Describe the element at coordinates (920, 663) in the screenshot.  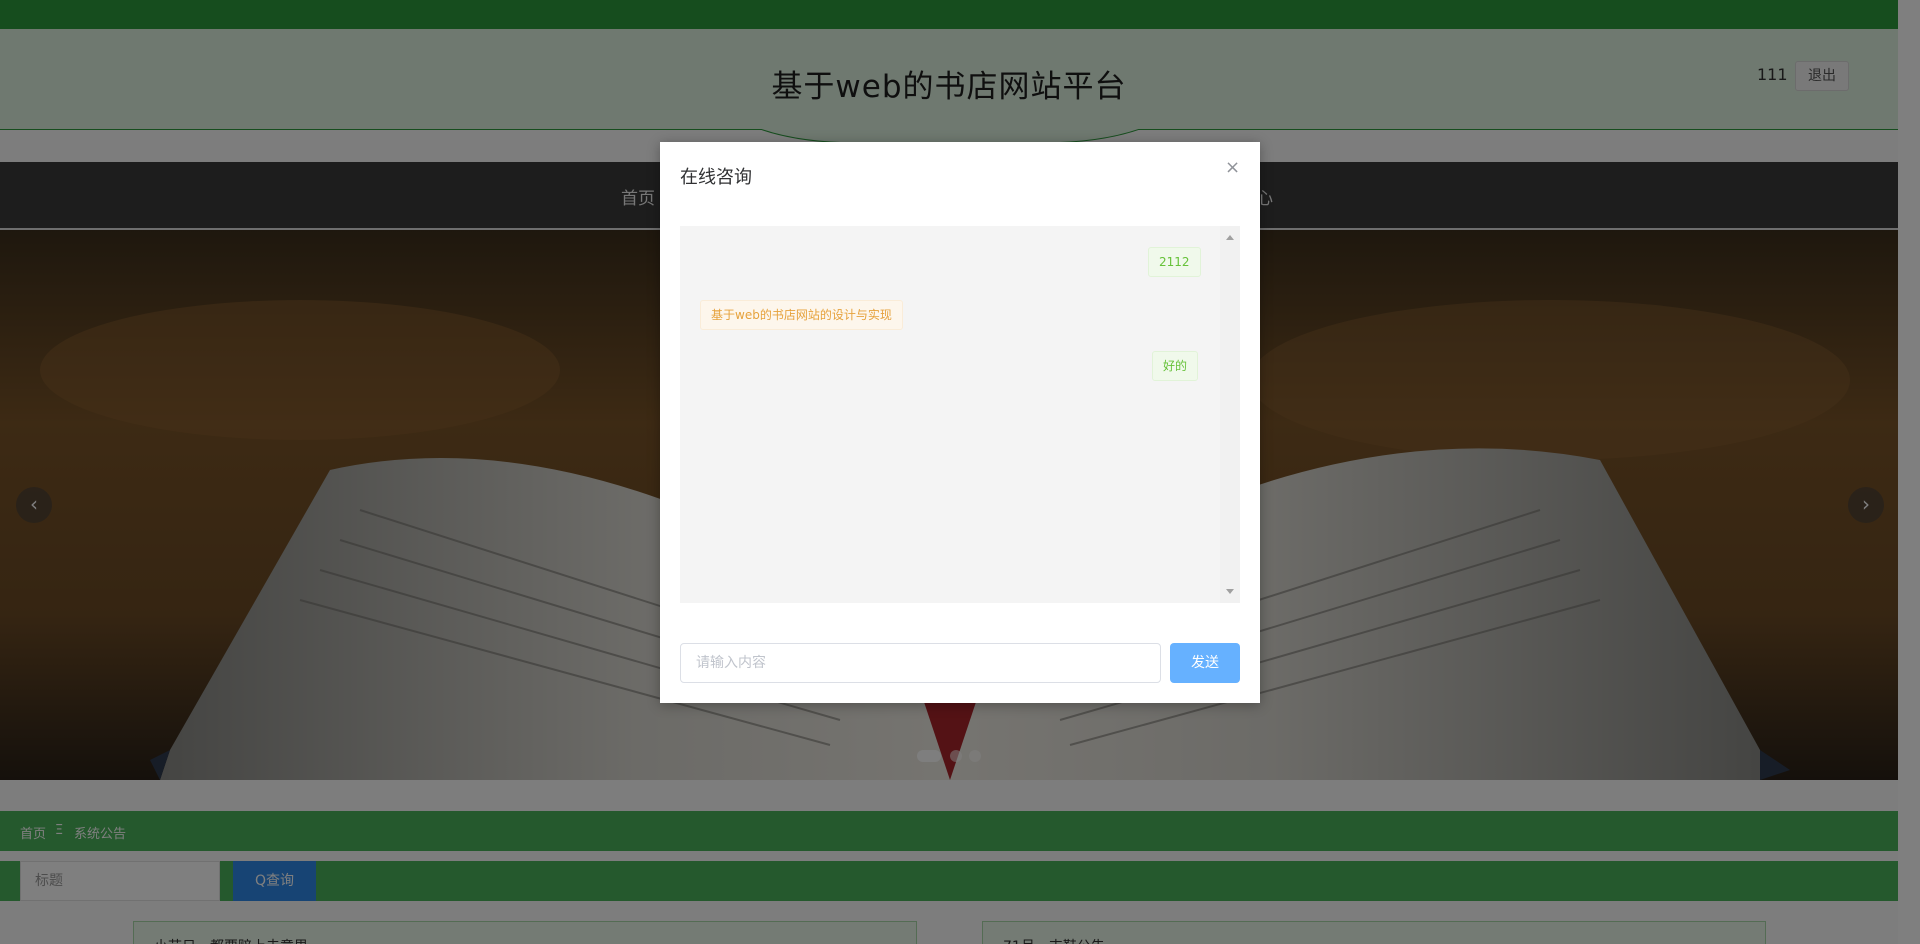
I see `chat-input: 请输入内容` at that location.